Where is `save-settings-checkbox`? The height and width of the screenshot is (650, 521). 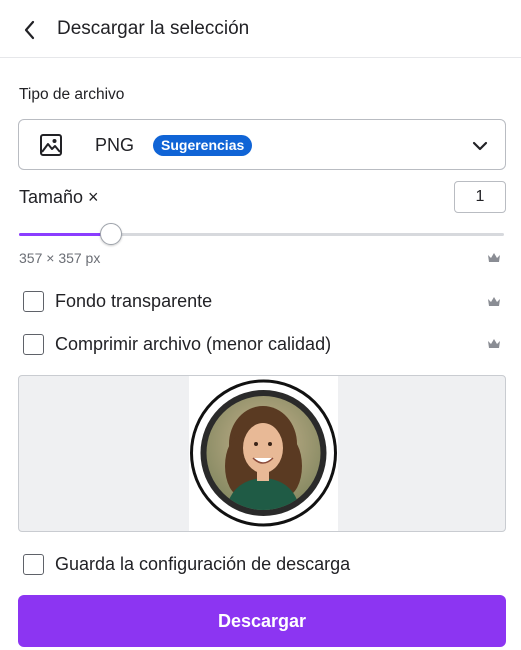
save-settings-checkbox is located at coordinates (33, 564).